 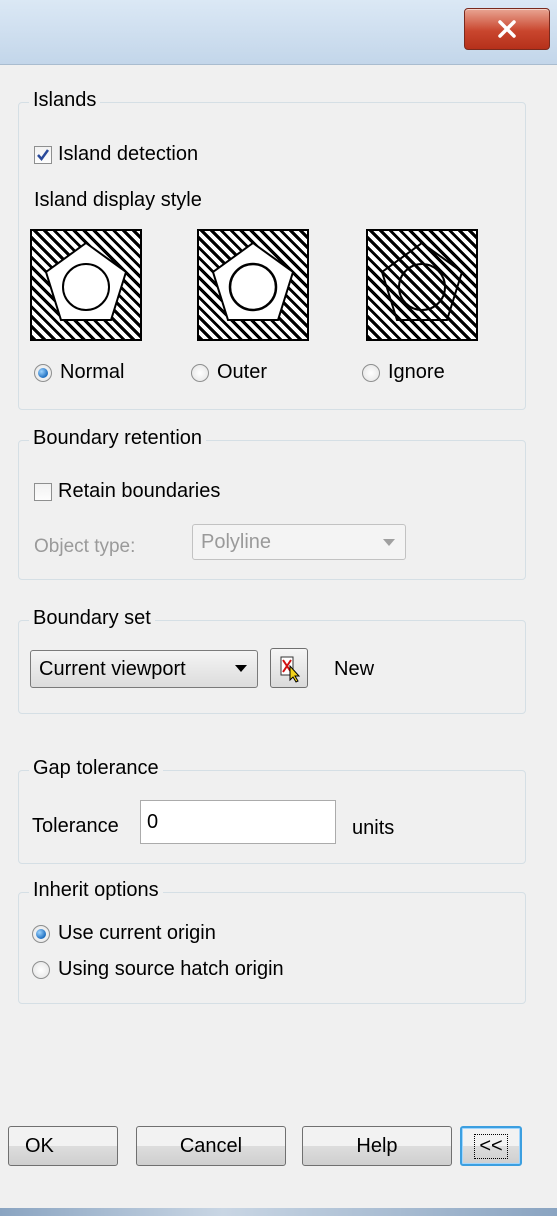 I want to click on boundary-set-select: Current viewport, so click(x=144, y=669).